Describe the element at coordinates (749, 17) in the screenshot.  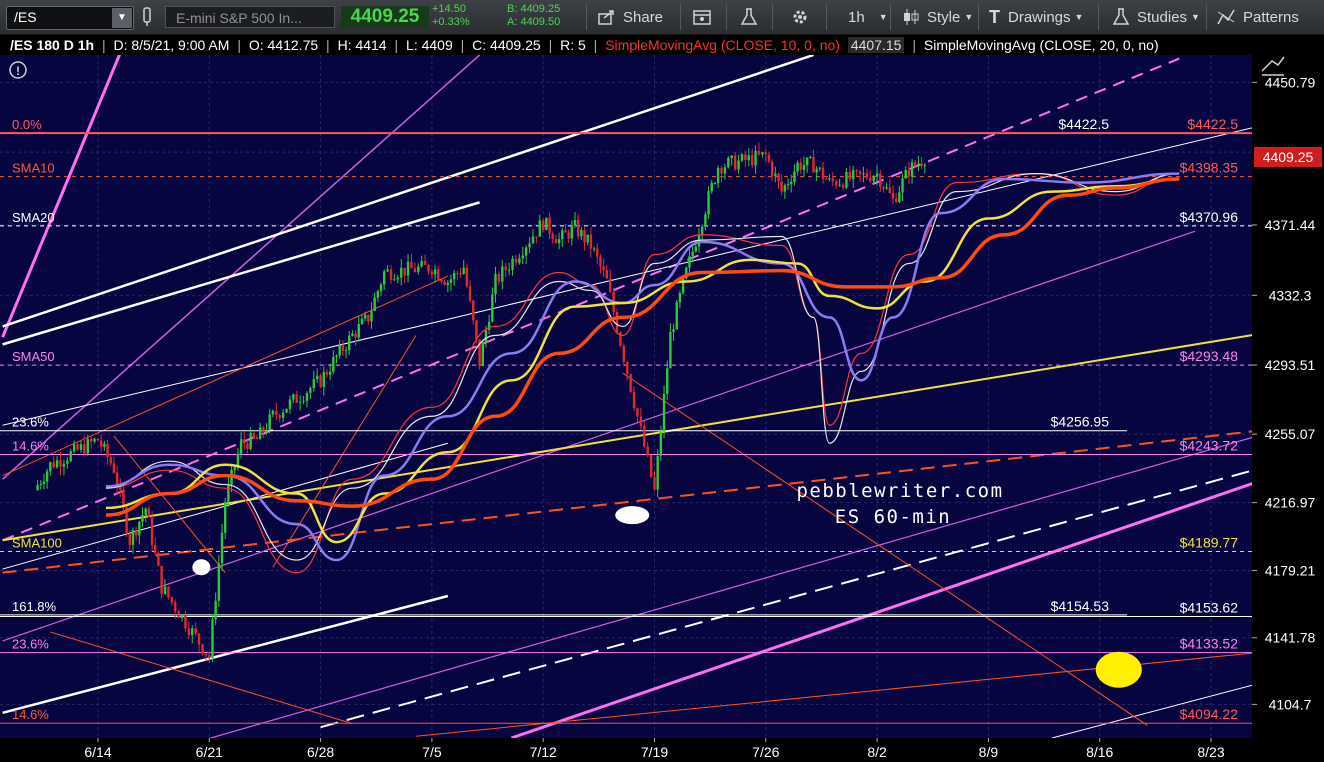
I see `flask-button` at that location.